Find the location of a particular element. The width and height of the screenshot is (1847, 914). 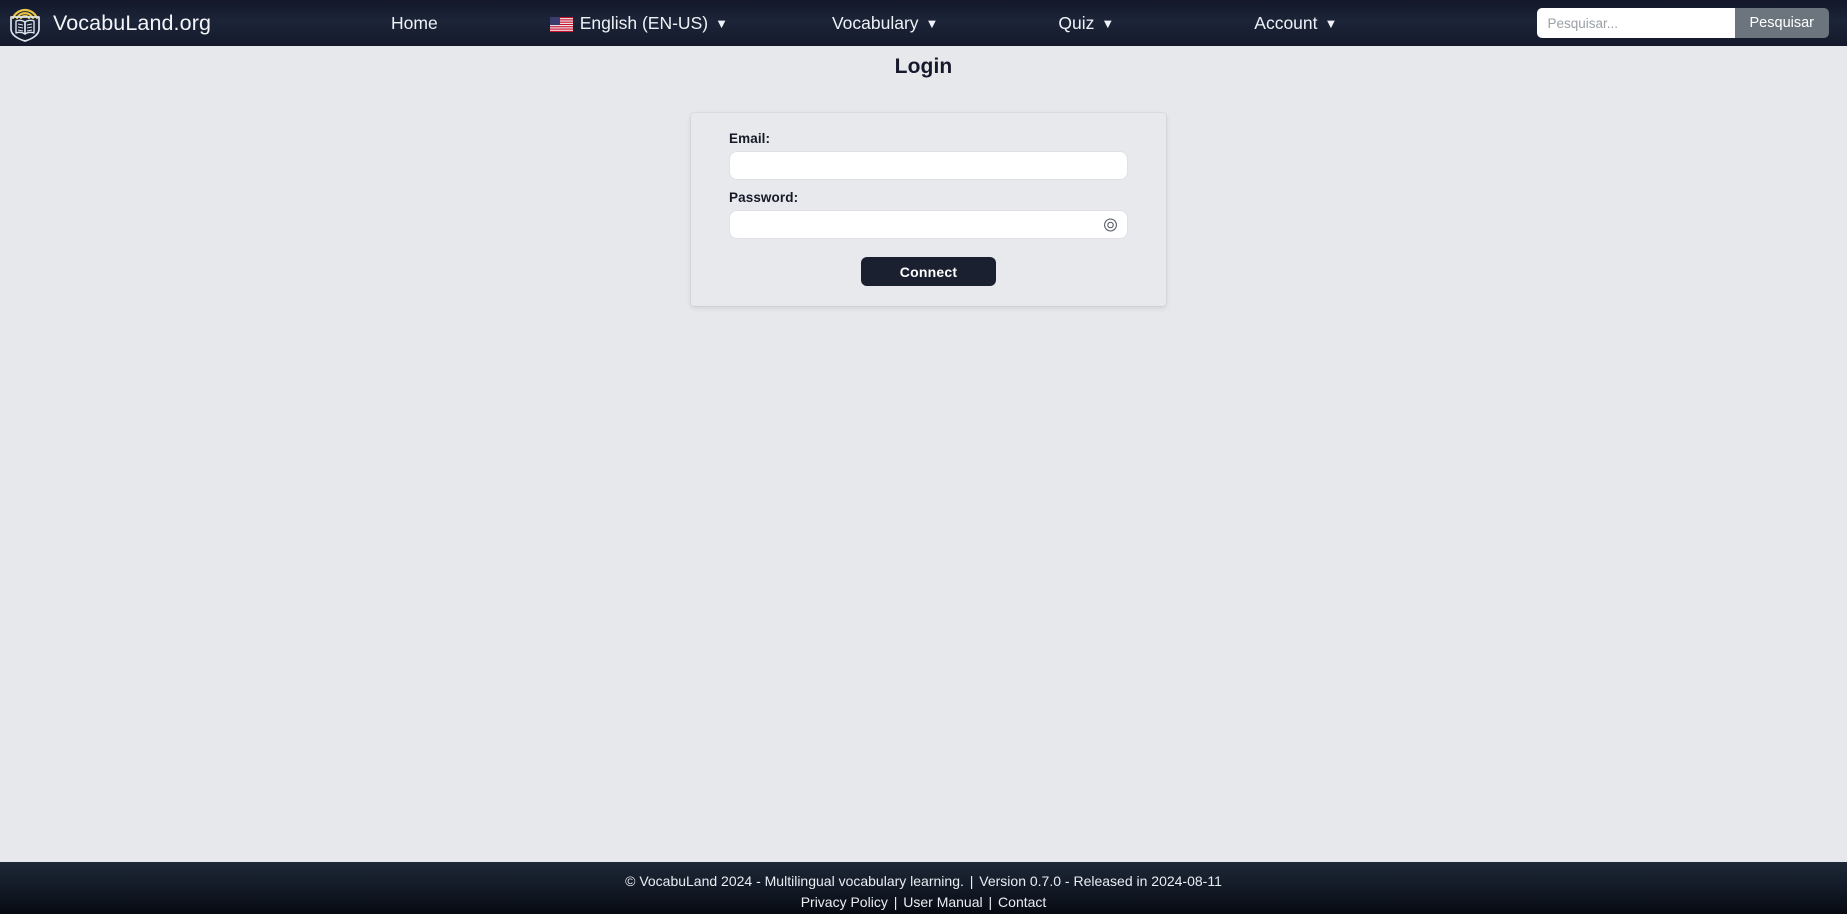

email-field-group: Email: is located at coordinates (928, 155).